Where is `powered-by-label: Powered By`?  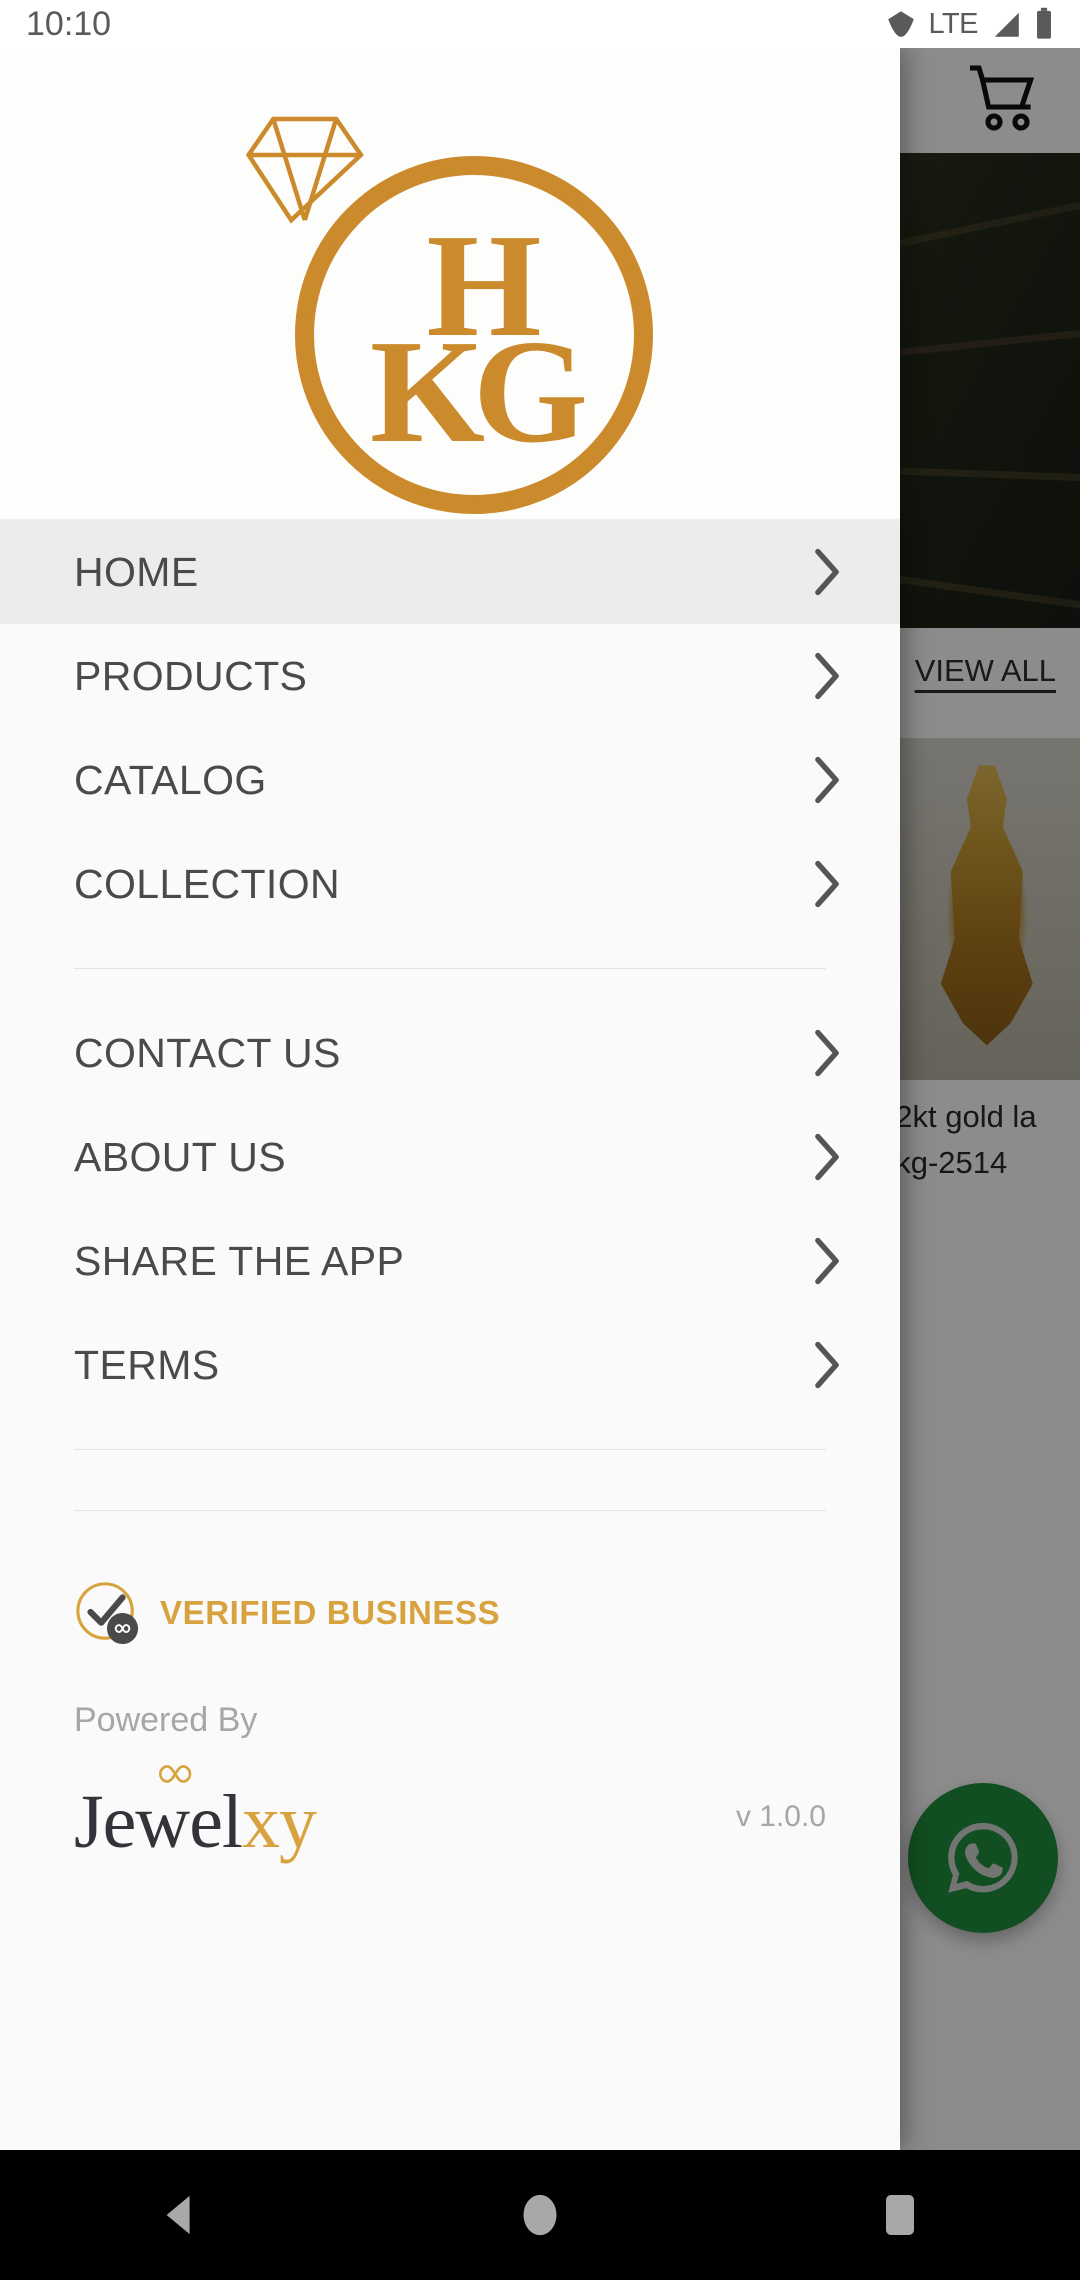
powered-by-label: Powered By is located at coordinates (166, 1720).